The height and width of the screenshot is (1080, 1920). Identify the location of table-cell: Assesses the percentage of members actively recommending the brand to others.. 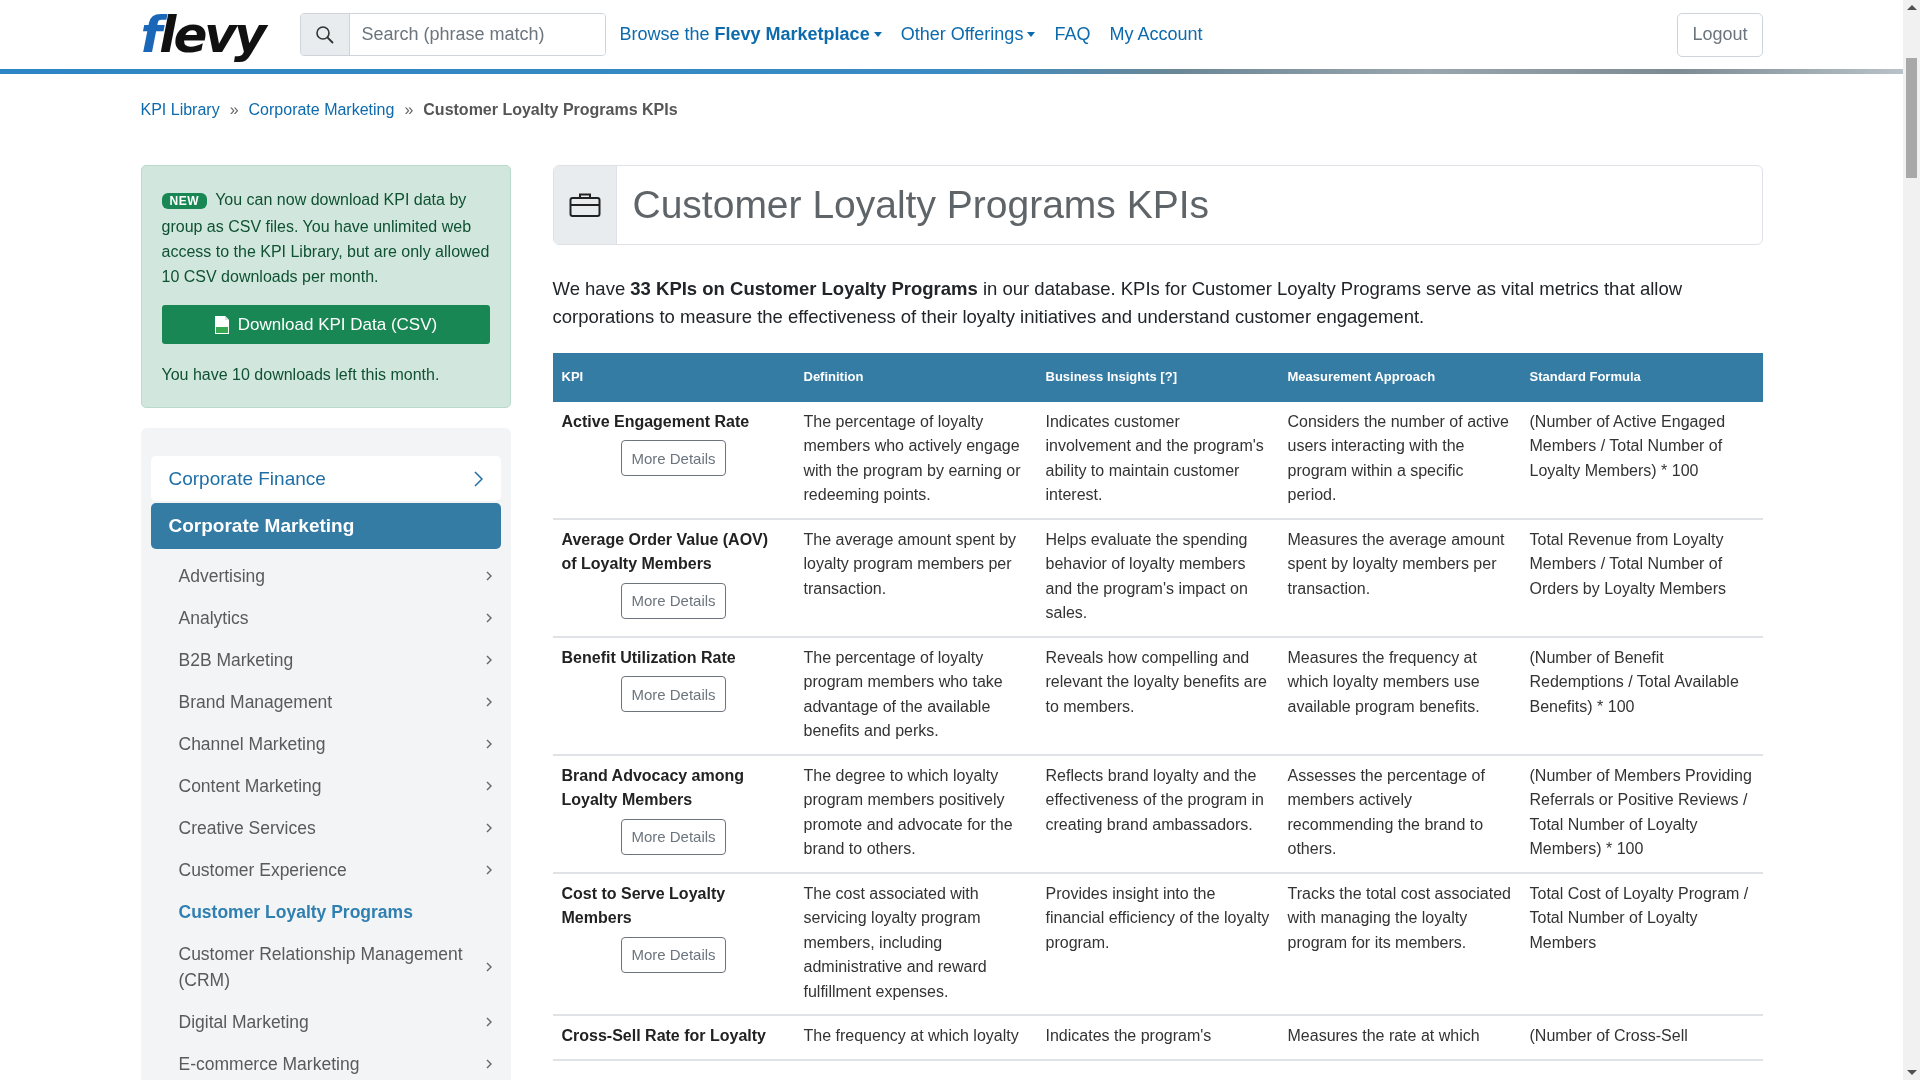
(1399, 813).